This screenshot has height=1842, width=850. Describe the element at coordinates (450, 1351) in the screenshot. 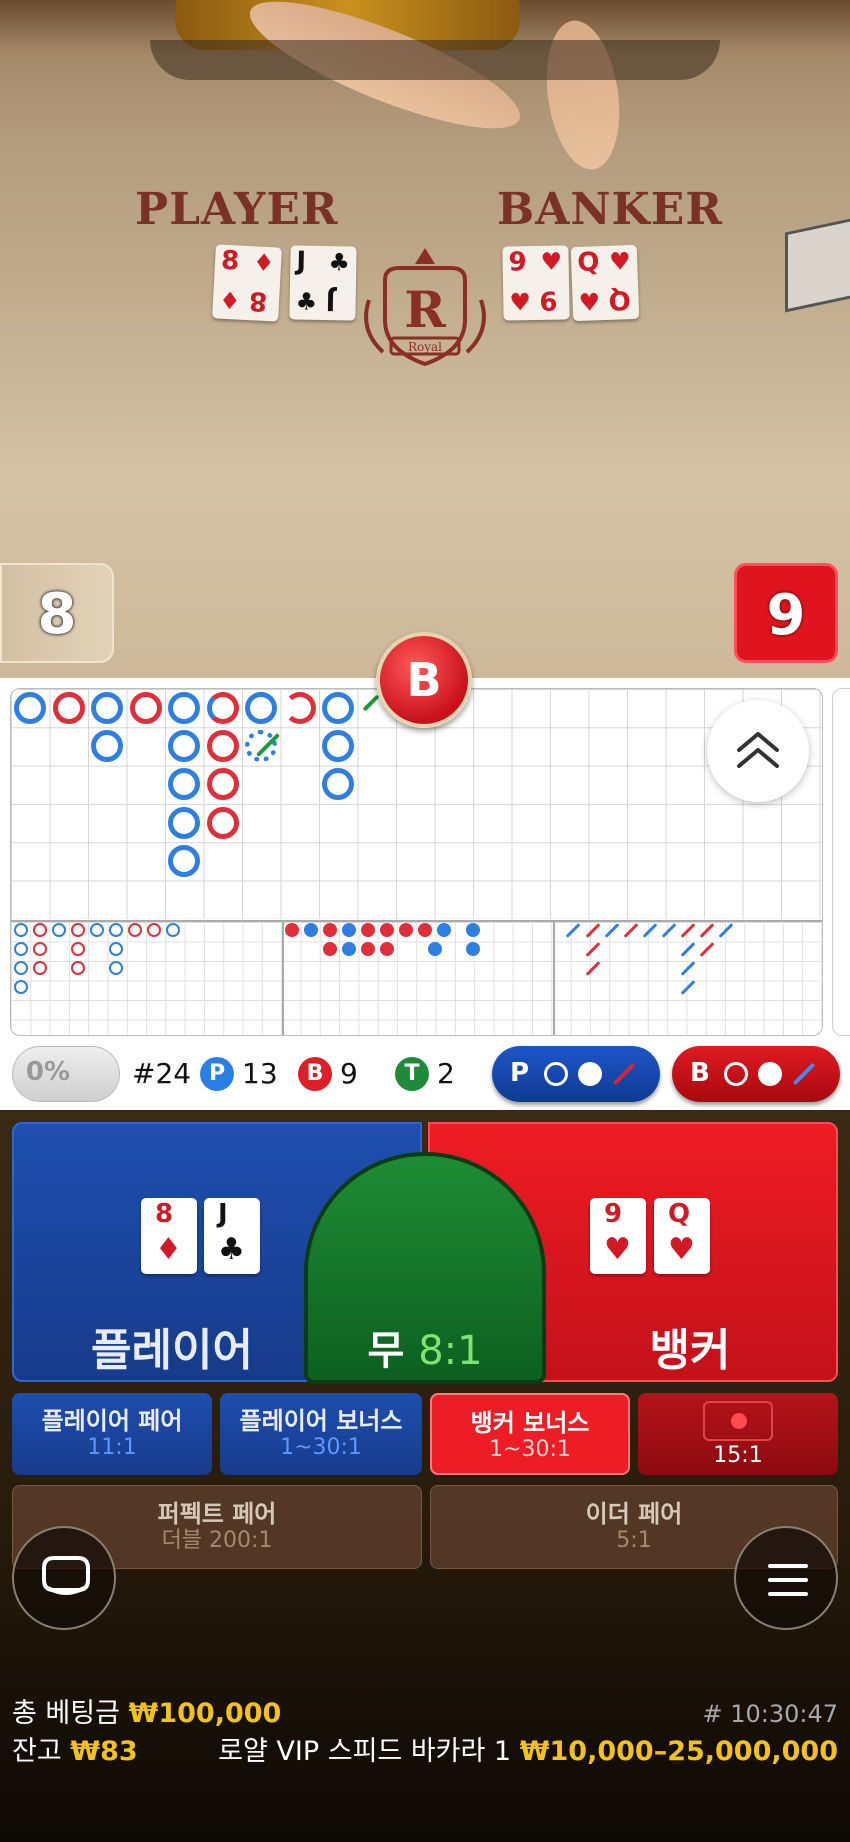

I see `tie-odds: 8:1` at that location.